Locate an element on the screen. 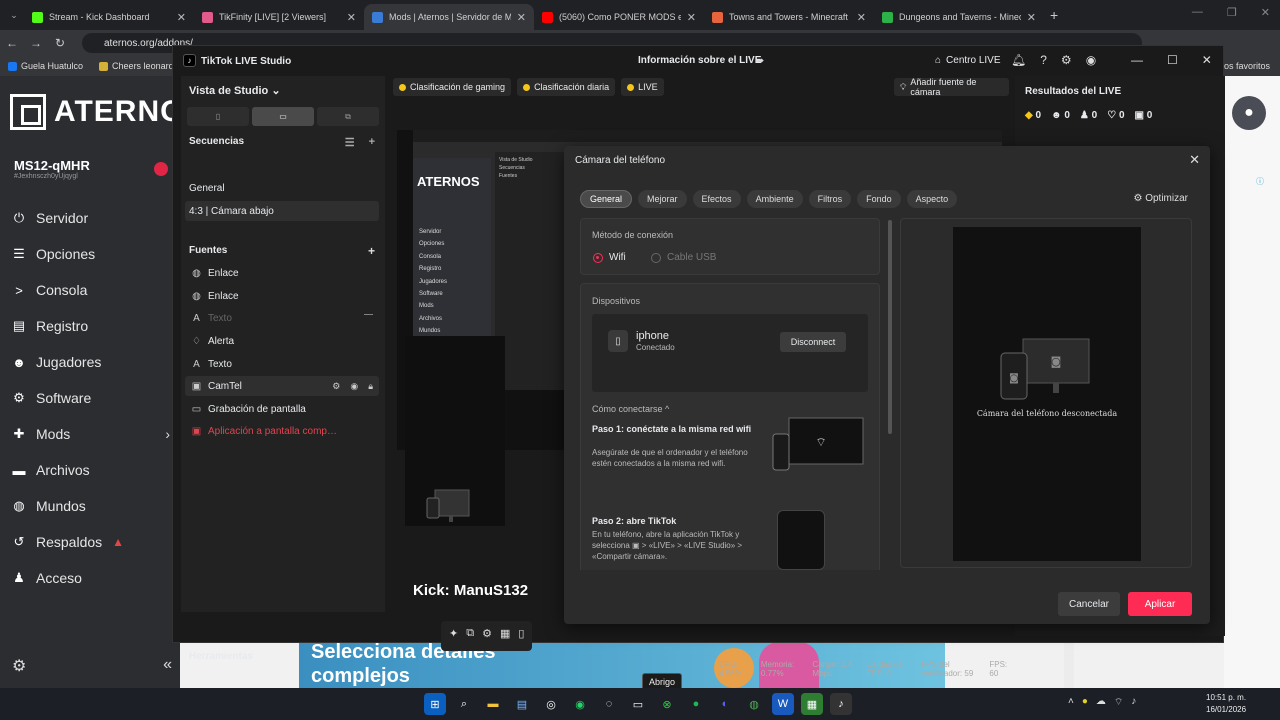  file-explorer-icon: ▬ is located at coordinates (493, 704).